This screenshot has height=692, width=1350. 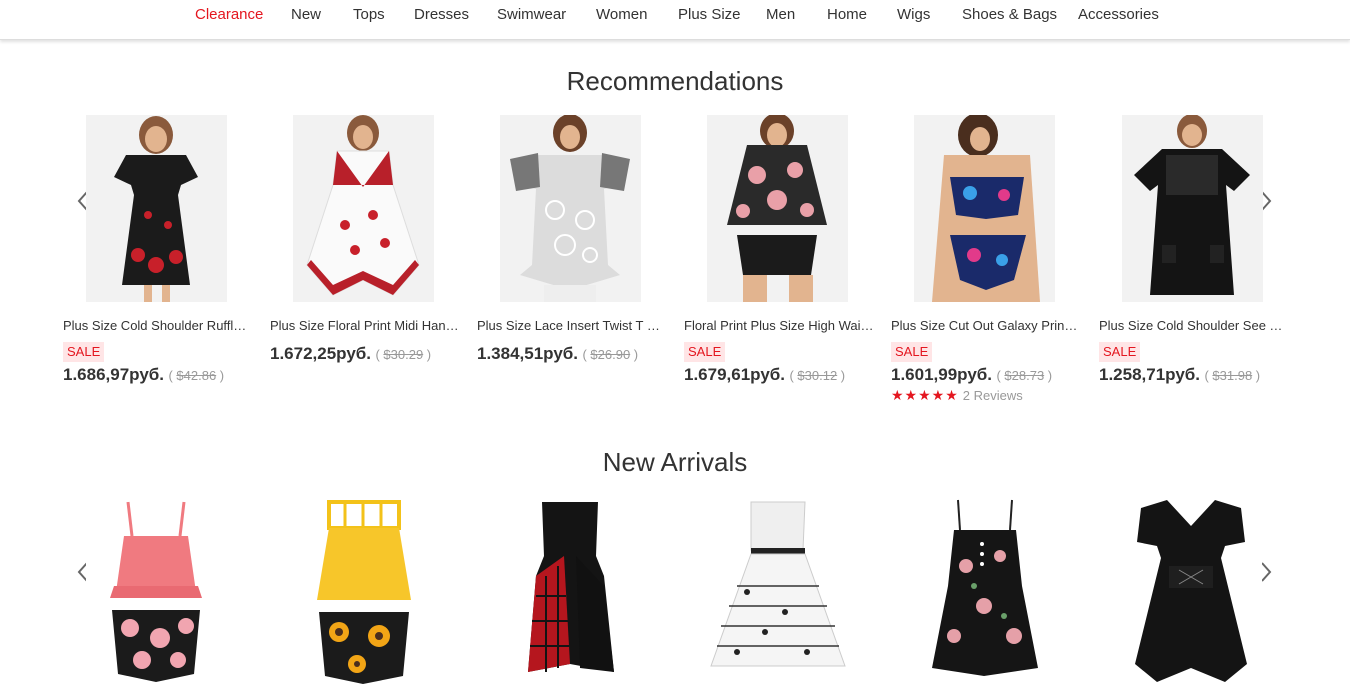 I want to click on price-line: 1.679,61руб. ( $30.12 ), so click(x=764, y=375).